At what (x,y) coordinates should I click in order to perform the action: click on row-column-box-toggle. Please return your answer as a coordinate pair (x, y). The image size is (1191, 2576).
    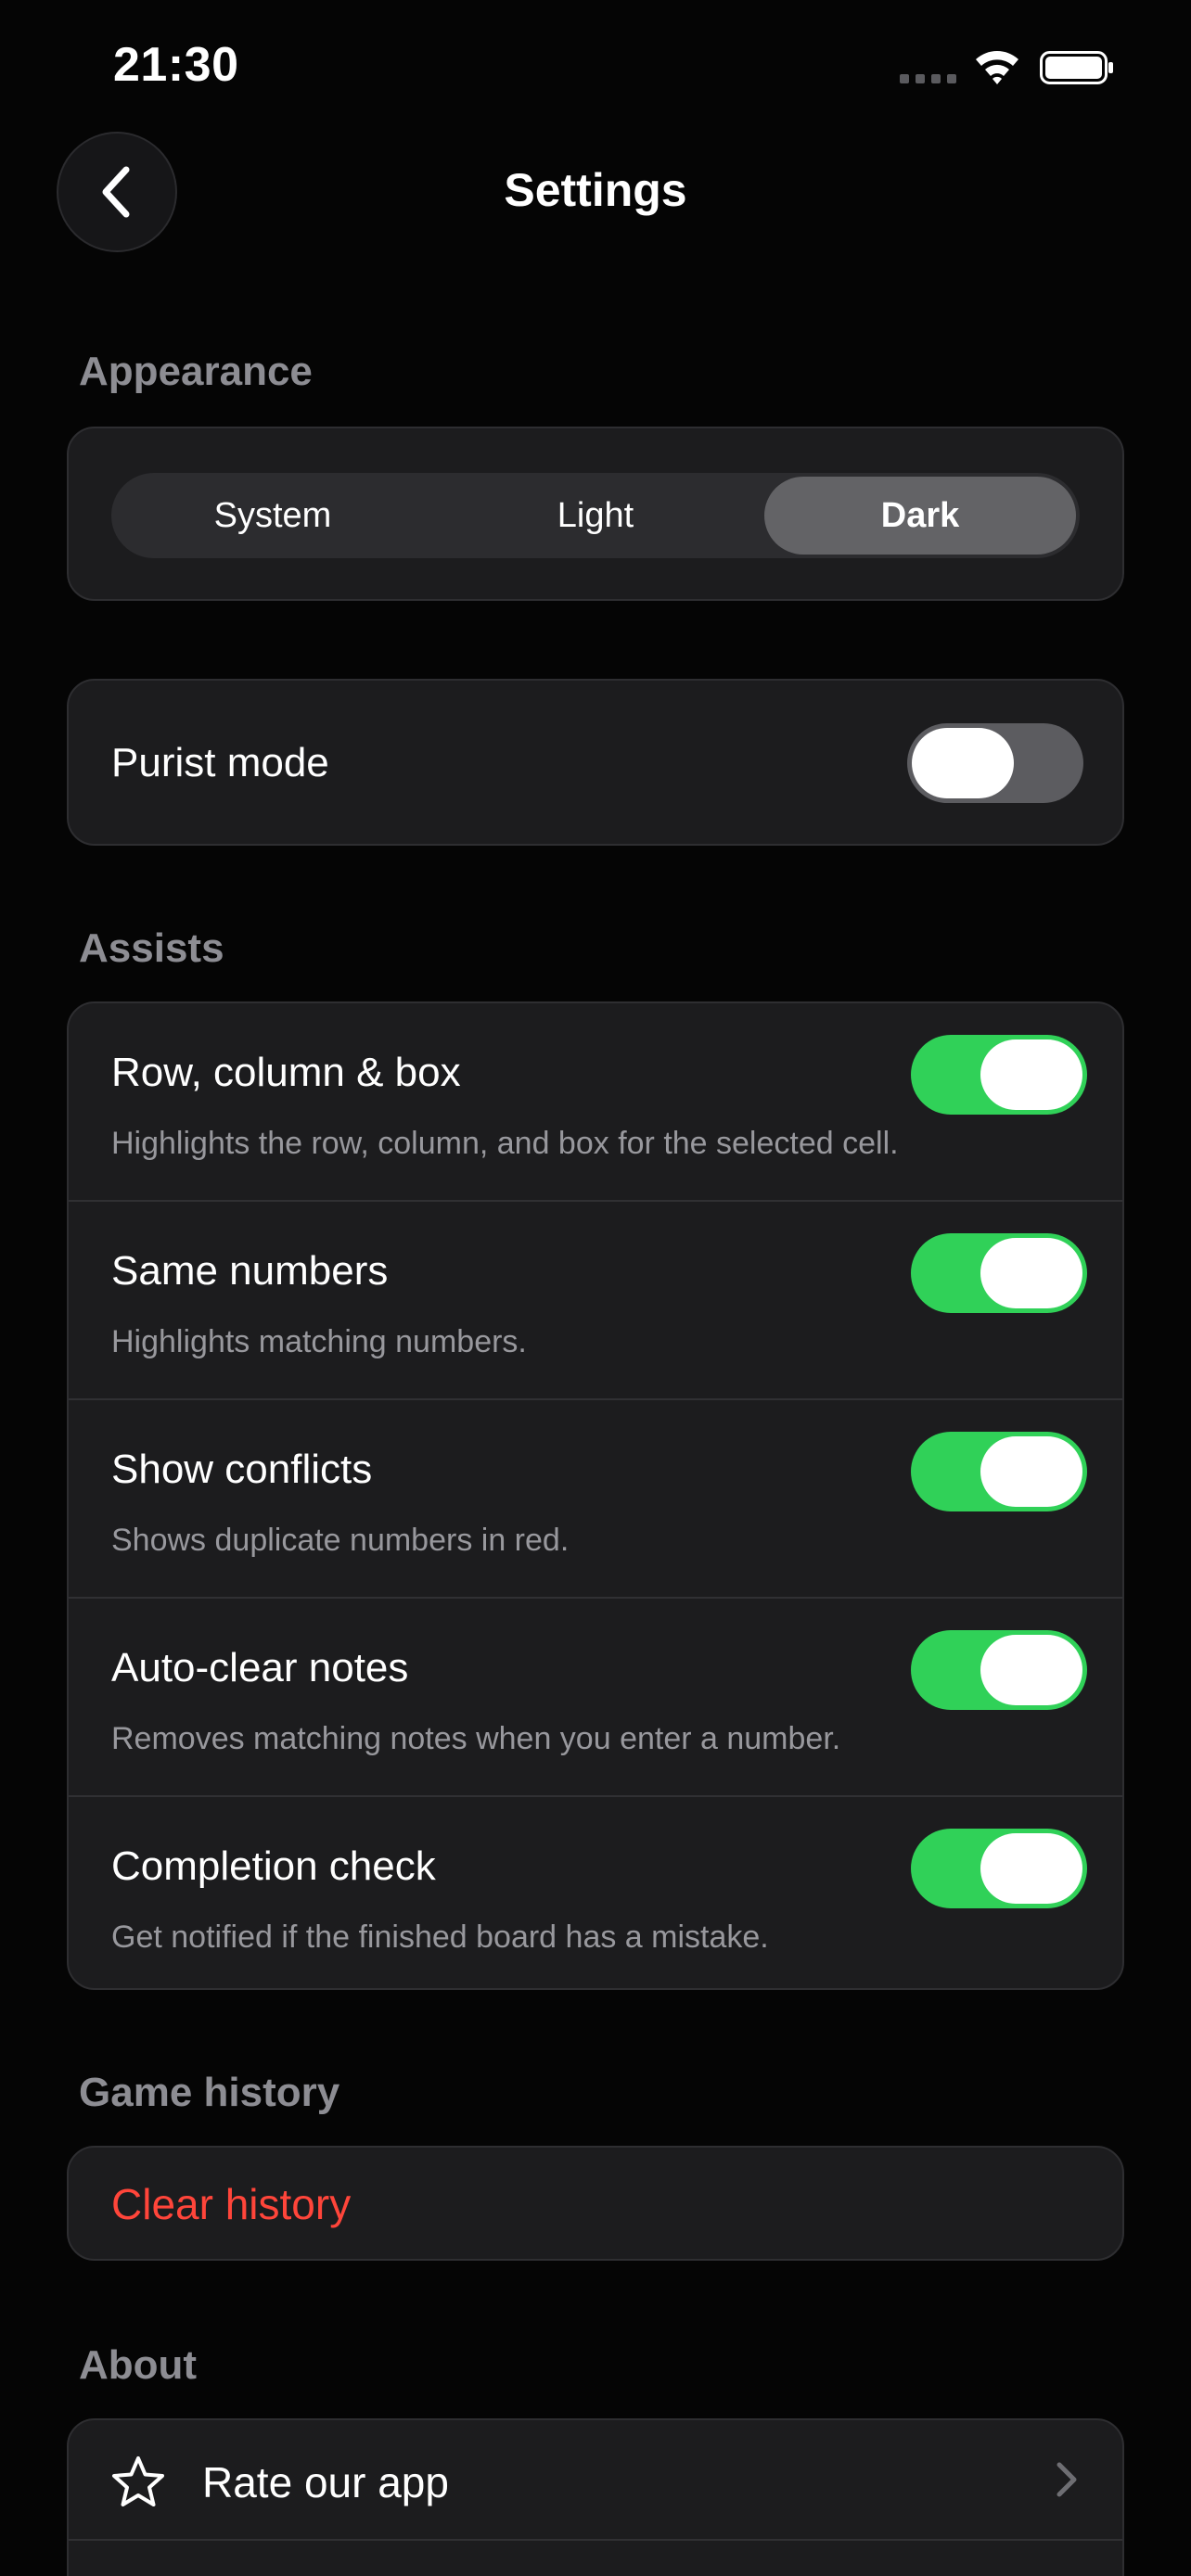
    Looking at the image, I should click on (999, 1075).